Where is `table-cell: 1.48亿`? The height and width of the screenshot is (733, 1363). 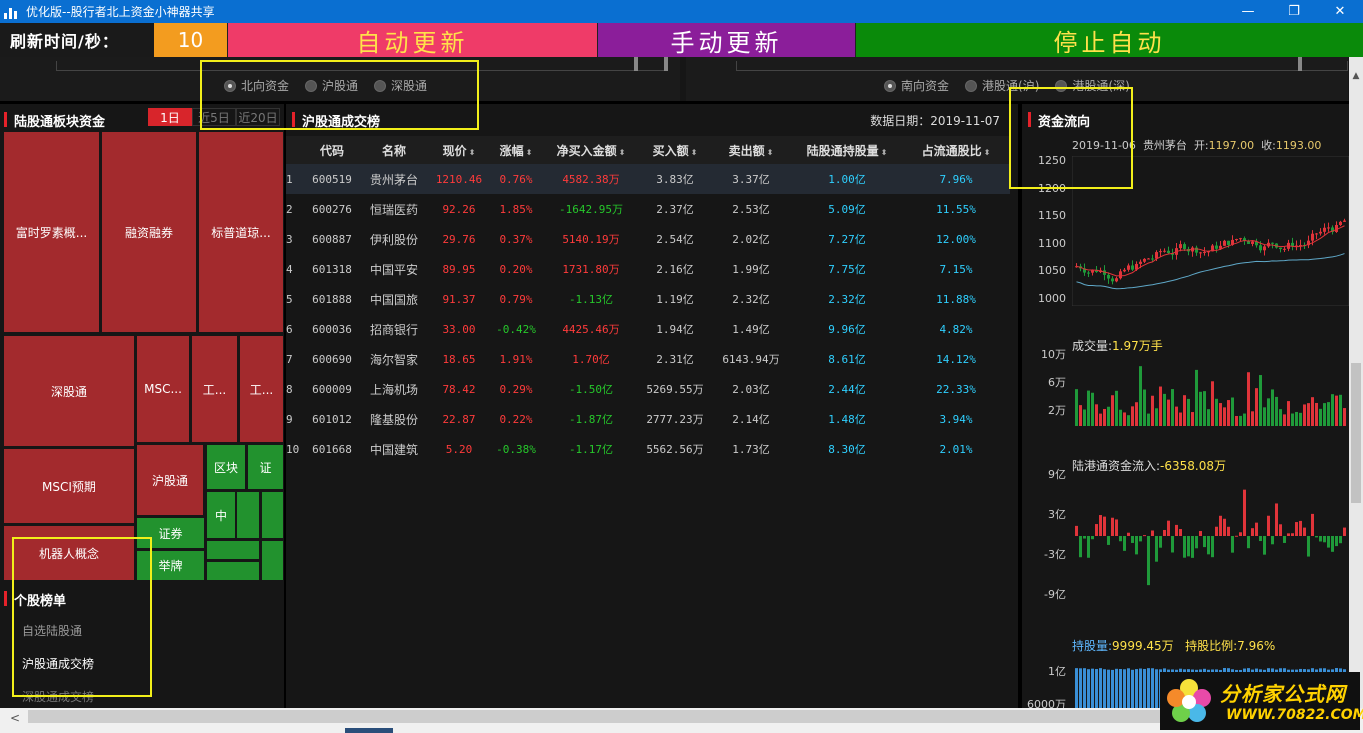
table-cell: 1.48亿 is located at coordinates (847, 419).